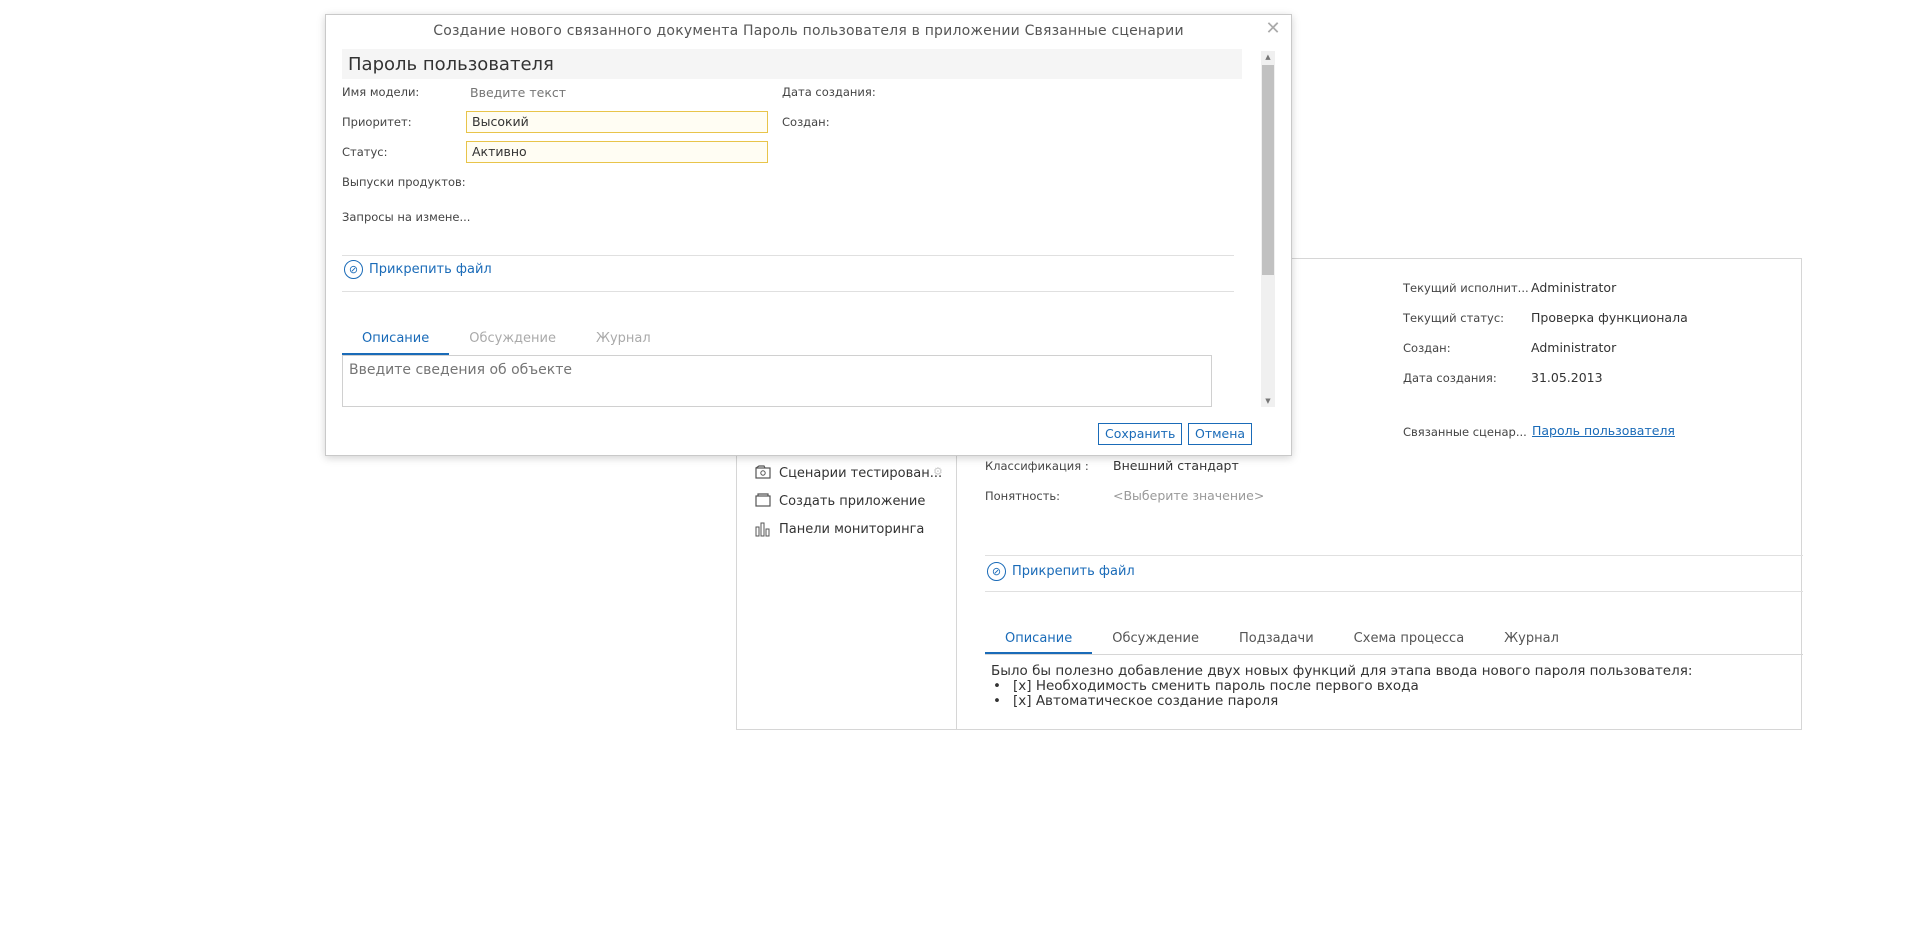 The height and width of the screenshot is (936, 1914). What do you see at coordinates (617, 152) in the screenshot?
I see `status-select: Активно` at bounding box center [617, 152].